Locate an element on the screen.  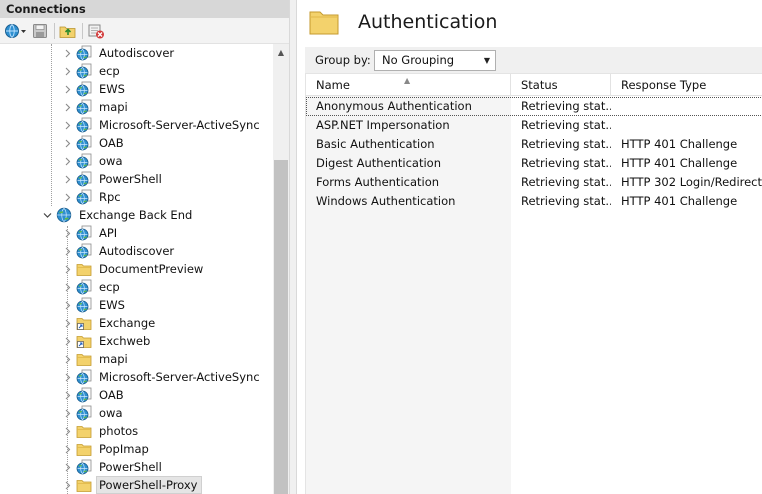
tree-node-label: owa is located at coordinates (111, 161).